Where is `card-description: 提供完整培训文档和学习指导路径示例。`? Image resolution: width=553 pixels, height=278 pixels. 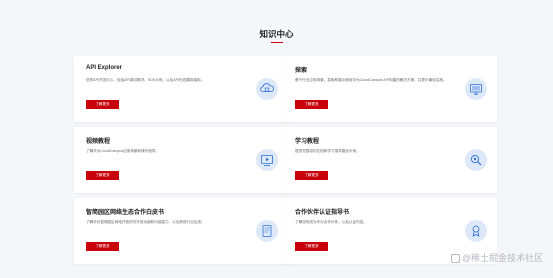
card-description: 提供完整培训文档和学习指导路径示例。 is located at coordinates (327, 151).